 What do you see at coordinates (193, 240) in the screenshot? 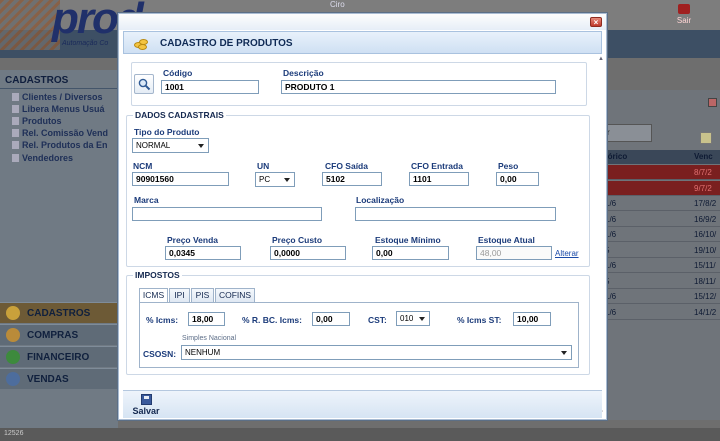
I see `preco-venda-label: Preço Venda` at bounding box center [193, 240].